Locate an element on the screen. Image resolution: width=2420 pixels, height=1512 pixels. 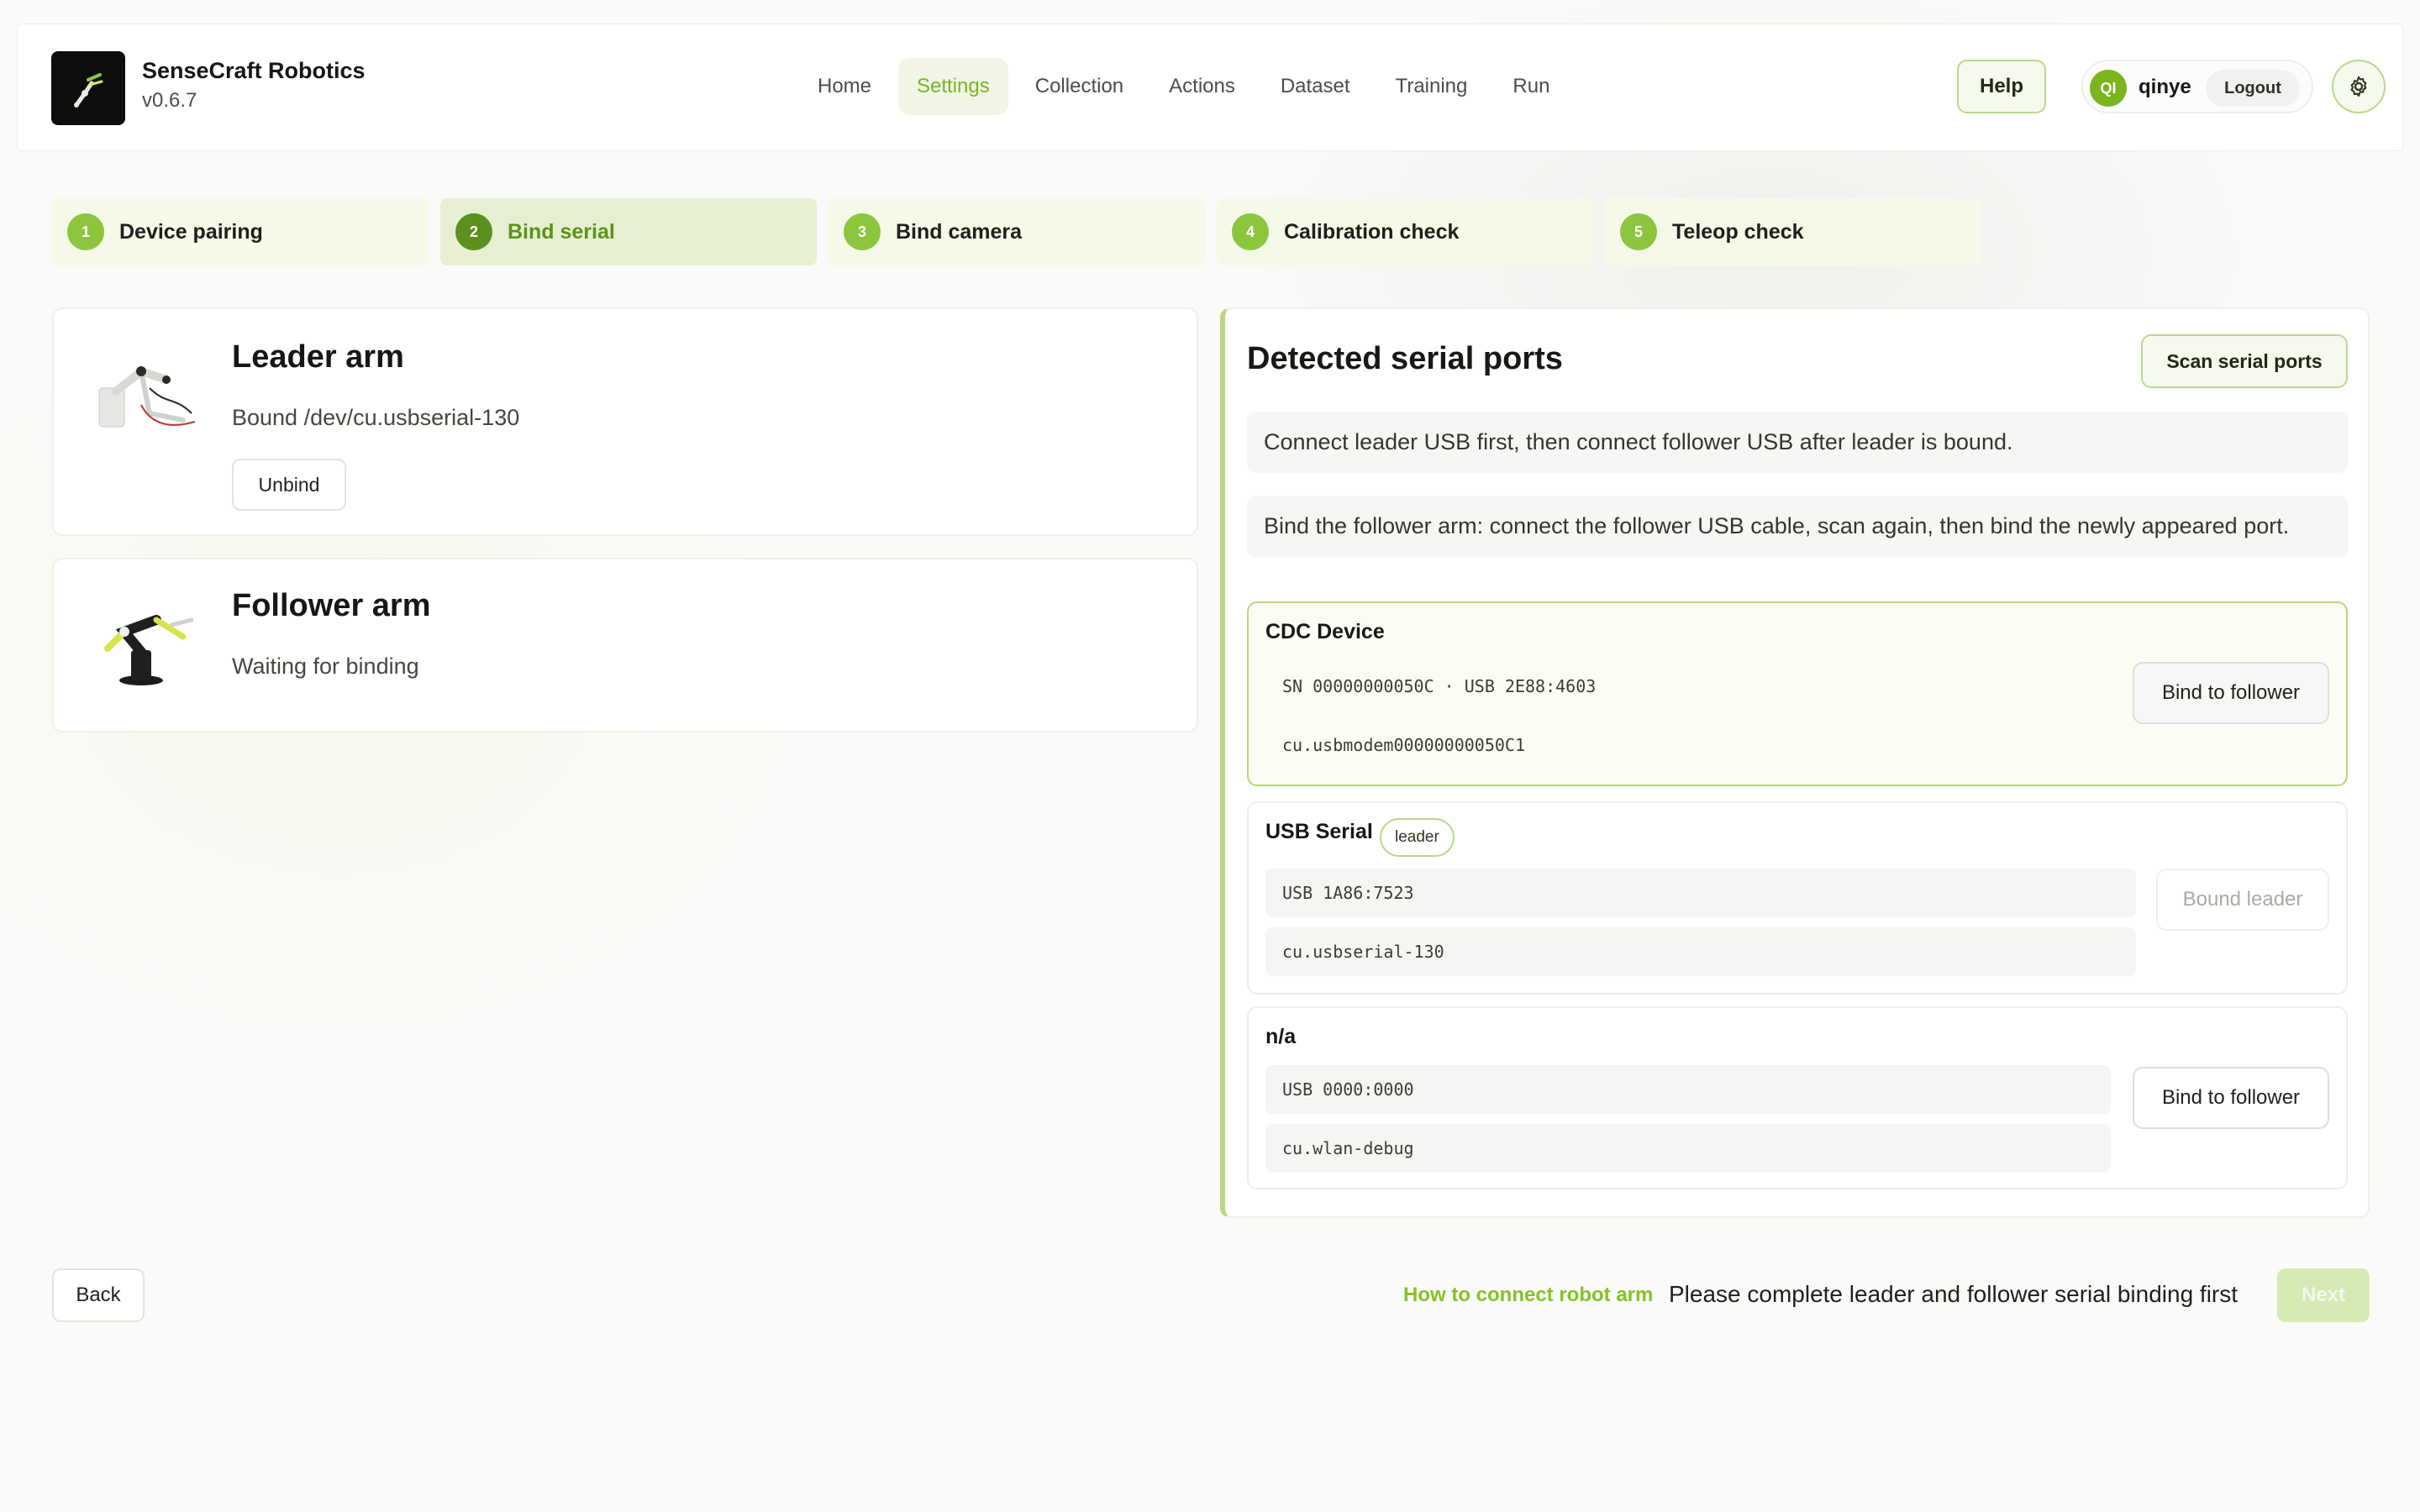
follower-arm-image-icon is located at coordinates (149, 650).